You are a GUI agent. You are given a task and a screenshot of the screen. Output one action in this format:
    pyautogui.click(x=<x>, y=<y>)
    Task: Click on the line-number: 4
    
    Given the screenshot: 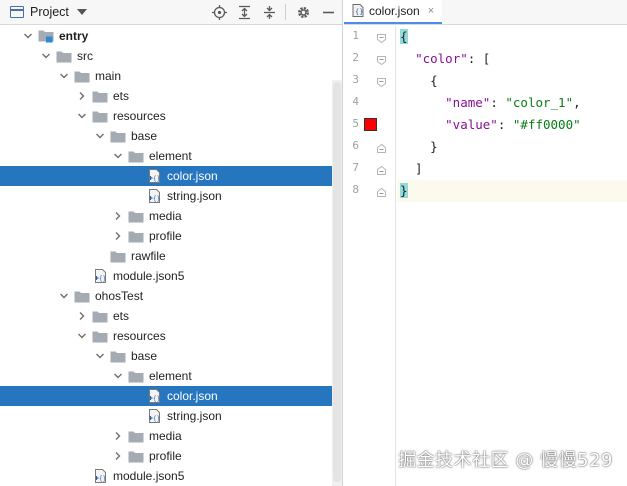 What is the action you would take?
    pyautogui.click(x=355, y=101)
    